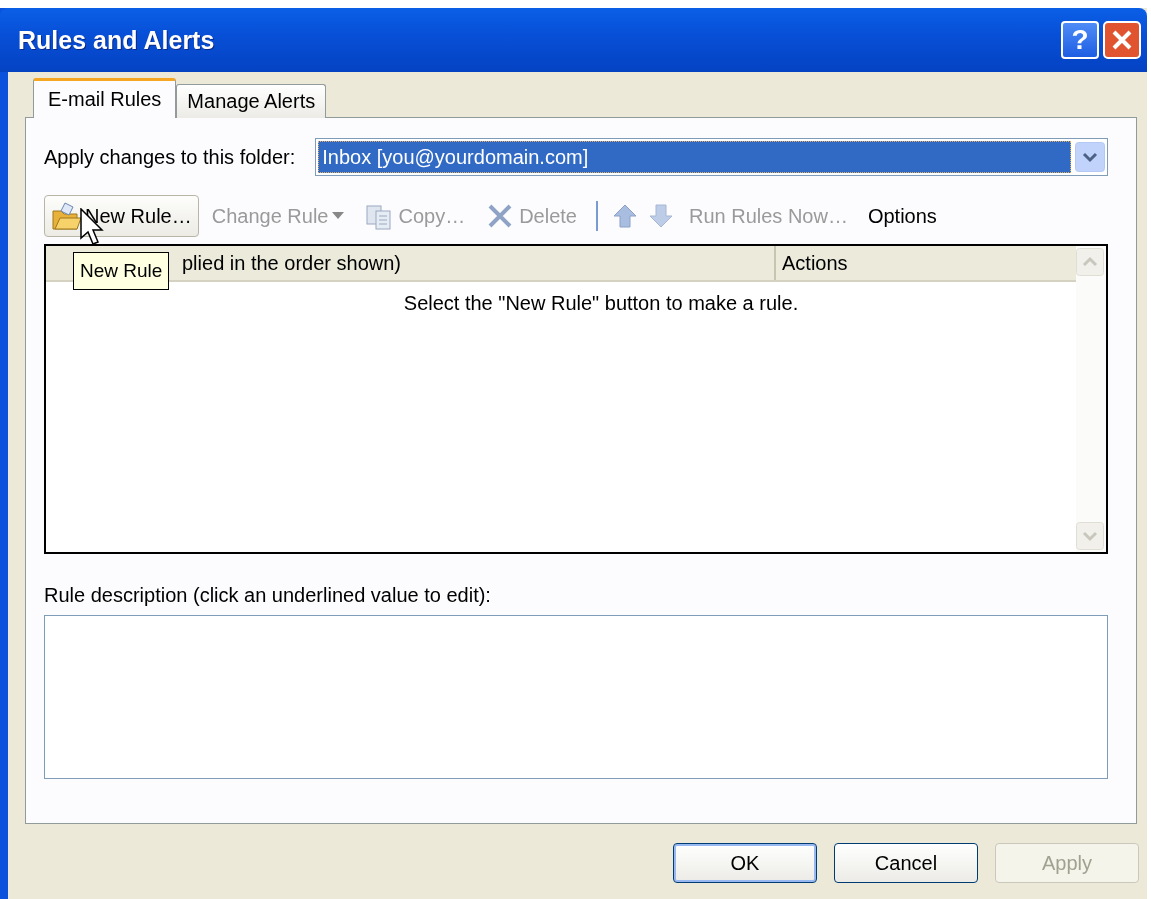  I want to click on empty-message: Select the "New Rule" button to make a rule., so click(601, 303).